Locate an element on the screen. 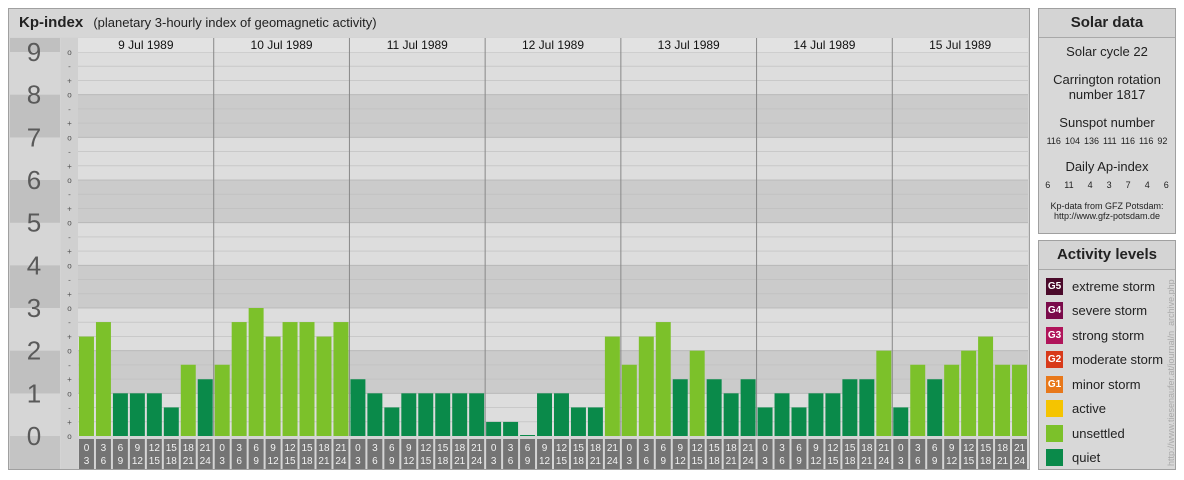  level-badge: G4 is located at coordinates (1054, 311).